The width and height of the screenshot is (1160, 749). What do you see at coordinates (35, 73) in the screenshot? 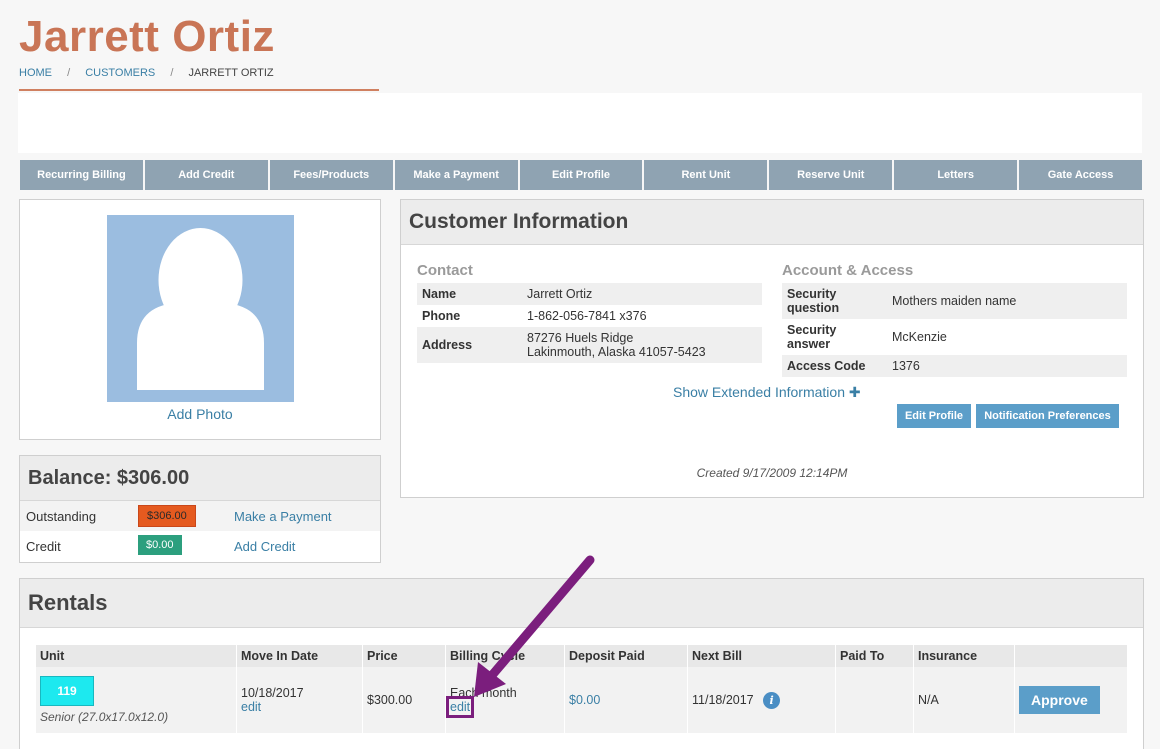
I see `breadcrumb-home: HOME` at bounding box center [35, 73].